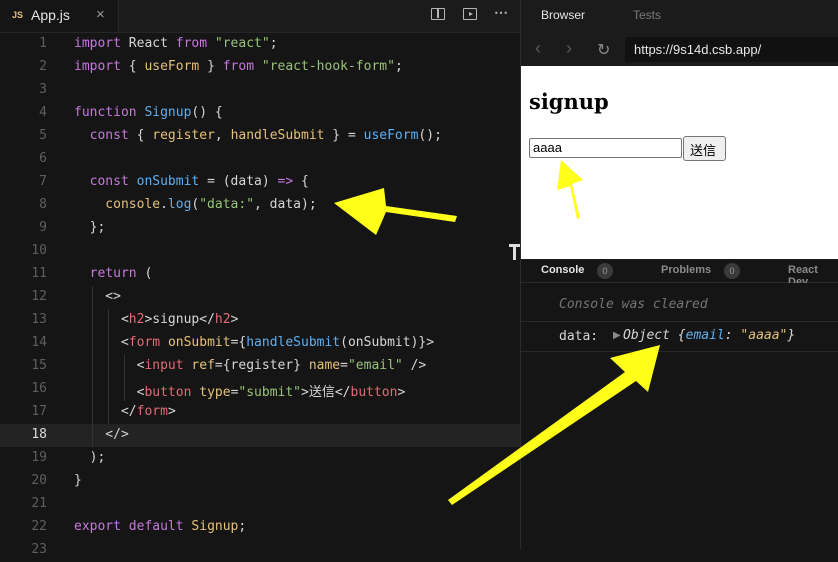 Image resolution: width=838 pixels, height=562 pixels. Describe the element at coordinates (260, 550) in the screenshot. I see `code-line: 23` at that location.